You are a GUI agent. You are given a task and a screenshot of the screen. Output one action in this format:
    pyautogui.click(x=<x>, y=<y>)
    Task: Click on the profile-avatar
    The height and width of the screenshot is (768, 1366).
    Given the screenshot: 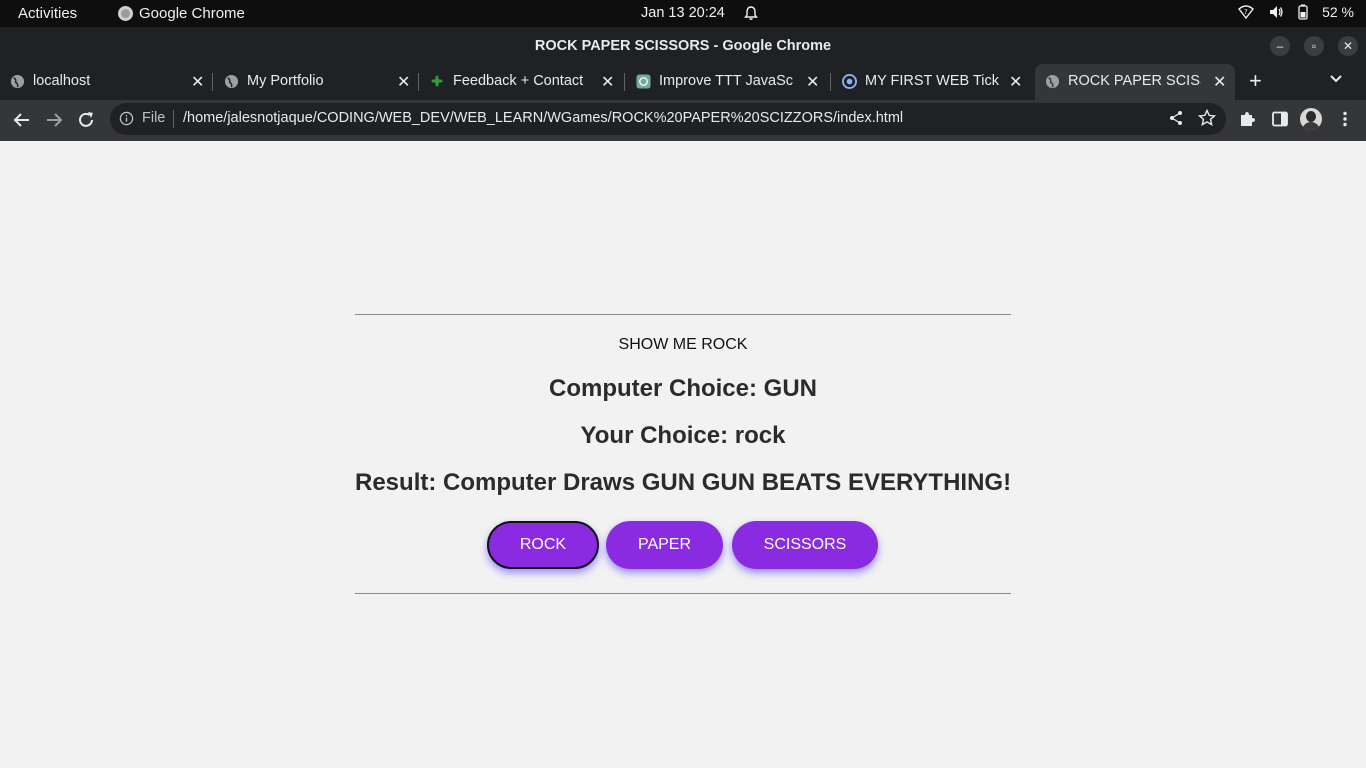 What is the action you would take?
    pyautogui.click(x=1311, y=119)
    